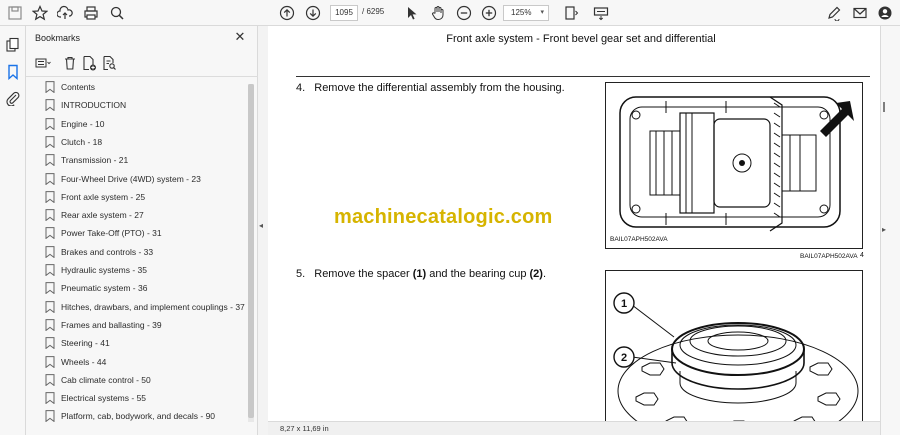 This screenshot has height=435, width=900. I want to click on scroll-thumb, so click(251, 251).